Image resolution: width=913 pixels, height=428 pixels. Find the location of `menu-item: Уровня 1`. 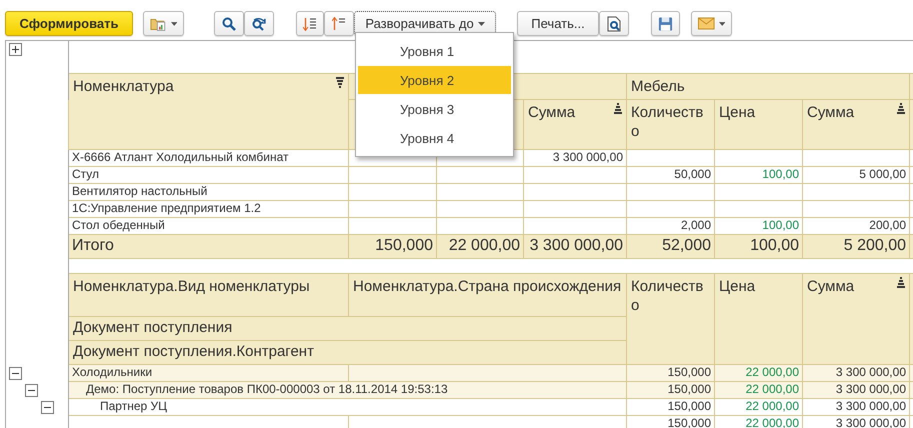

menu-item: Уровня 1 is located at coordinates (434, 51).